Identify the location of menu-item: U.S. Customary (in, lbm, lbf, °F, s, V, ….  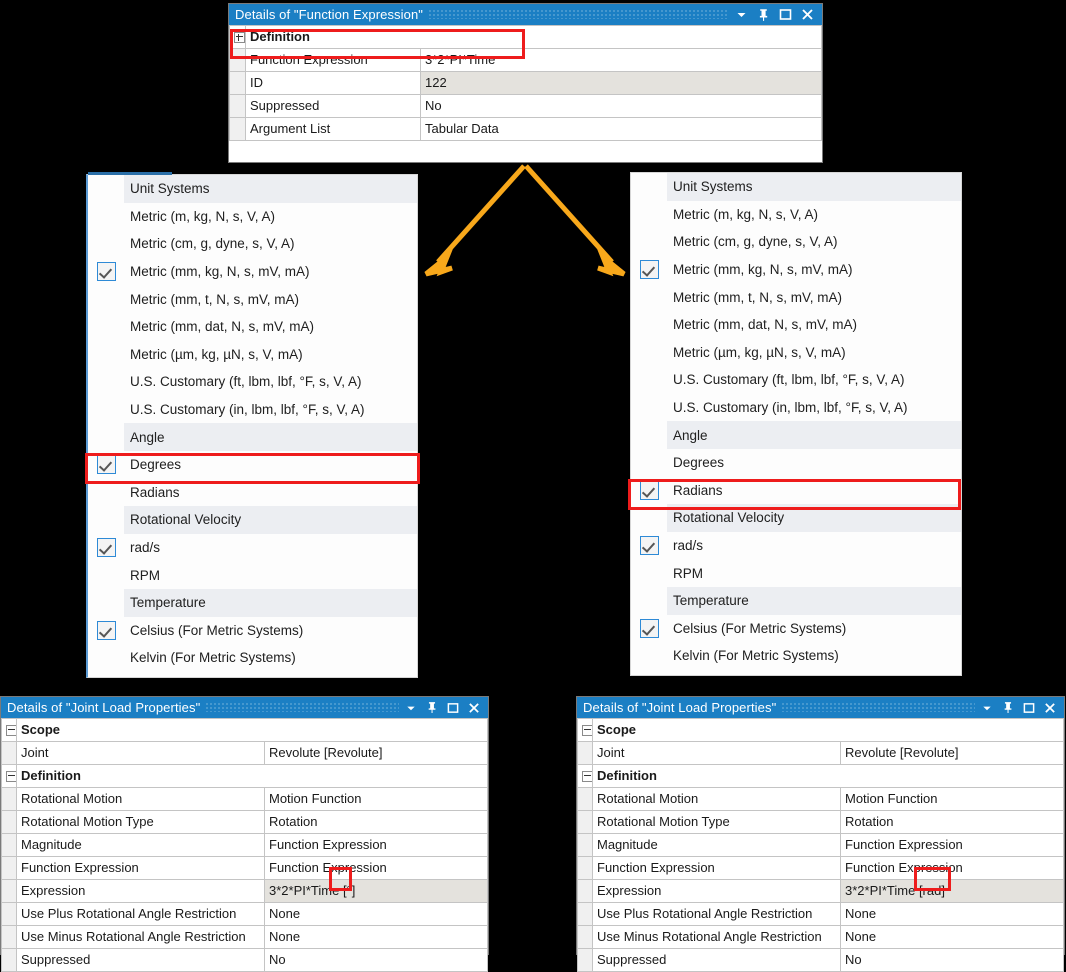
(252, 410).